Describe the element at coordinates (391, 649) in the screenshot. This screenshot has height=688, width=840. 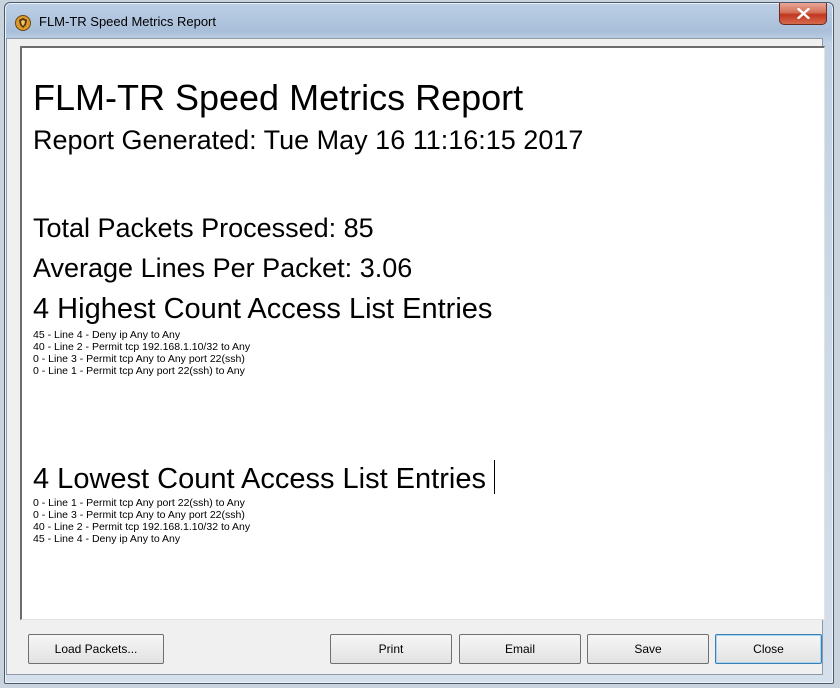
I see `print-button: Print` at that location.